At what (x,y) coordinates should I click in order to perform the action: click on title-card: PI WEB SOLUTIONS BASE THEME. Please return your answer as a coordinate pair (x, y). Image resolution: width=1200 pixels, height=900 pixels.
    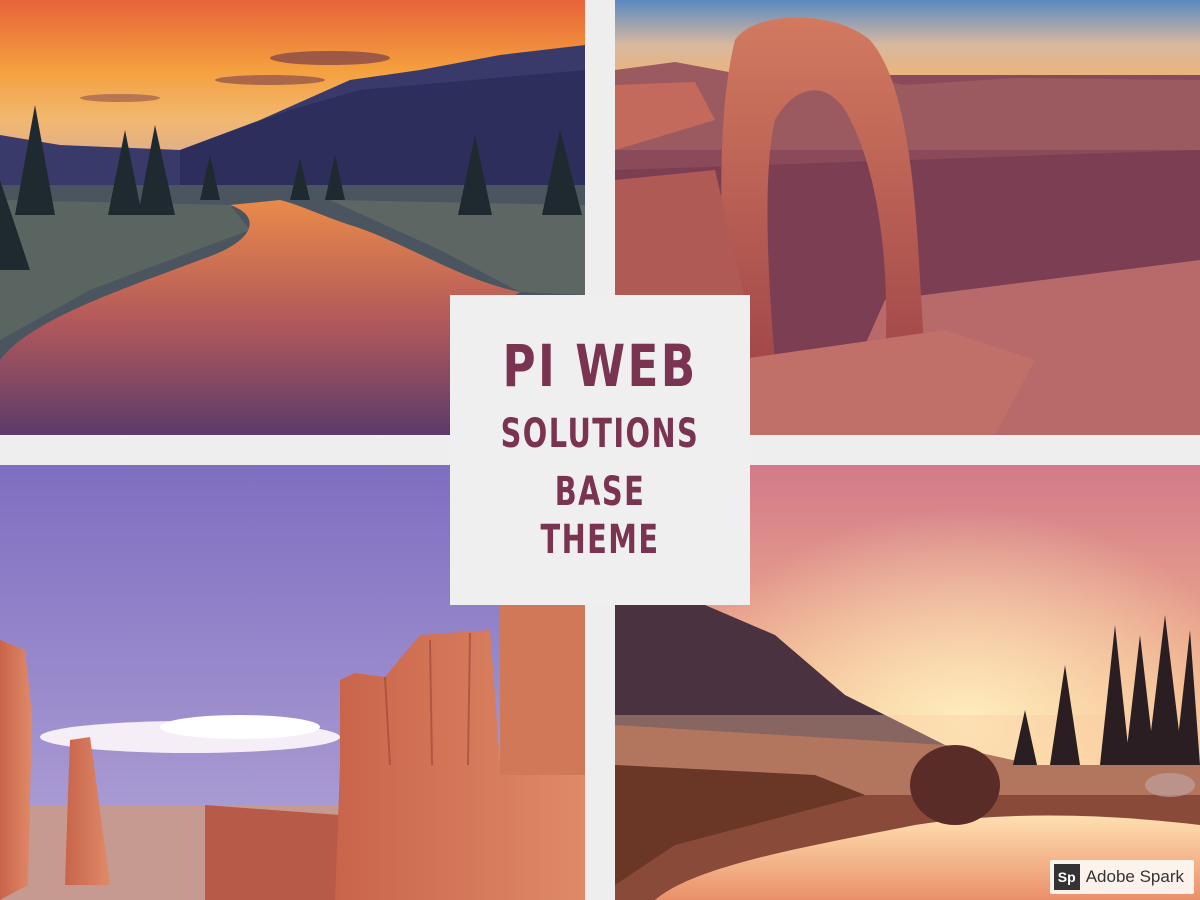
    Looking at the image, I should click on (600, 450).